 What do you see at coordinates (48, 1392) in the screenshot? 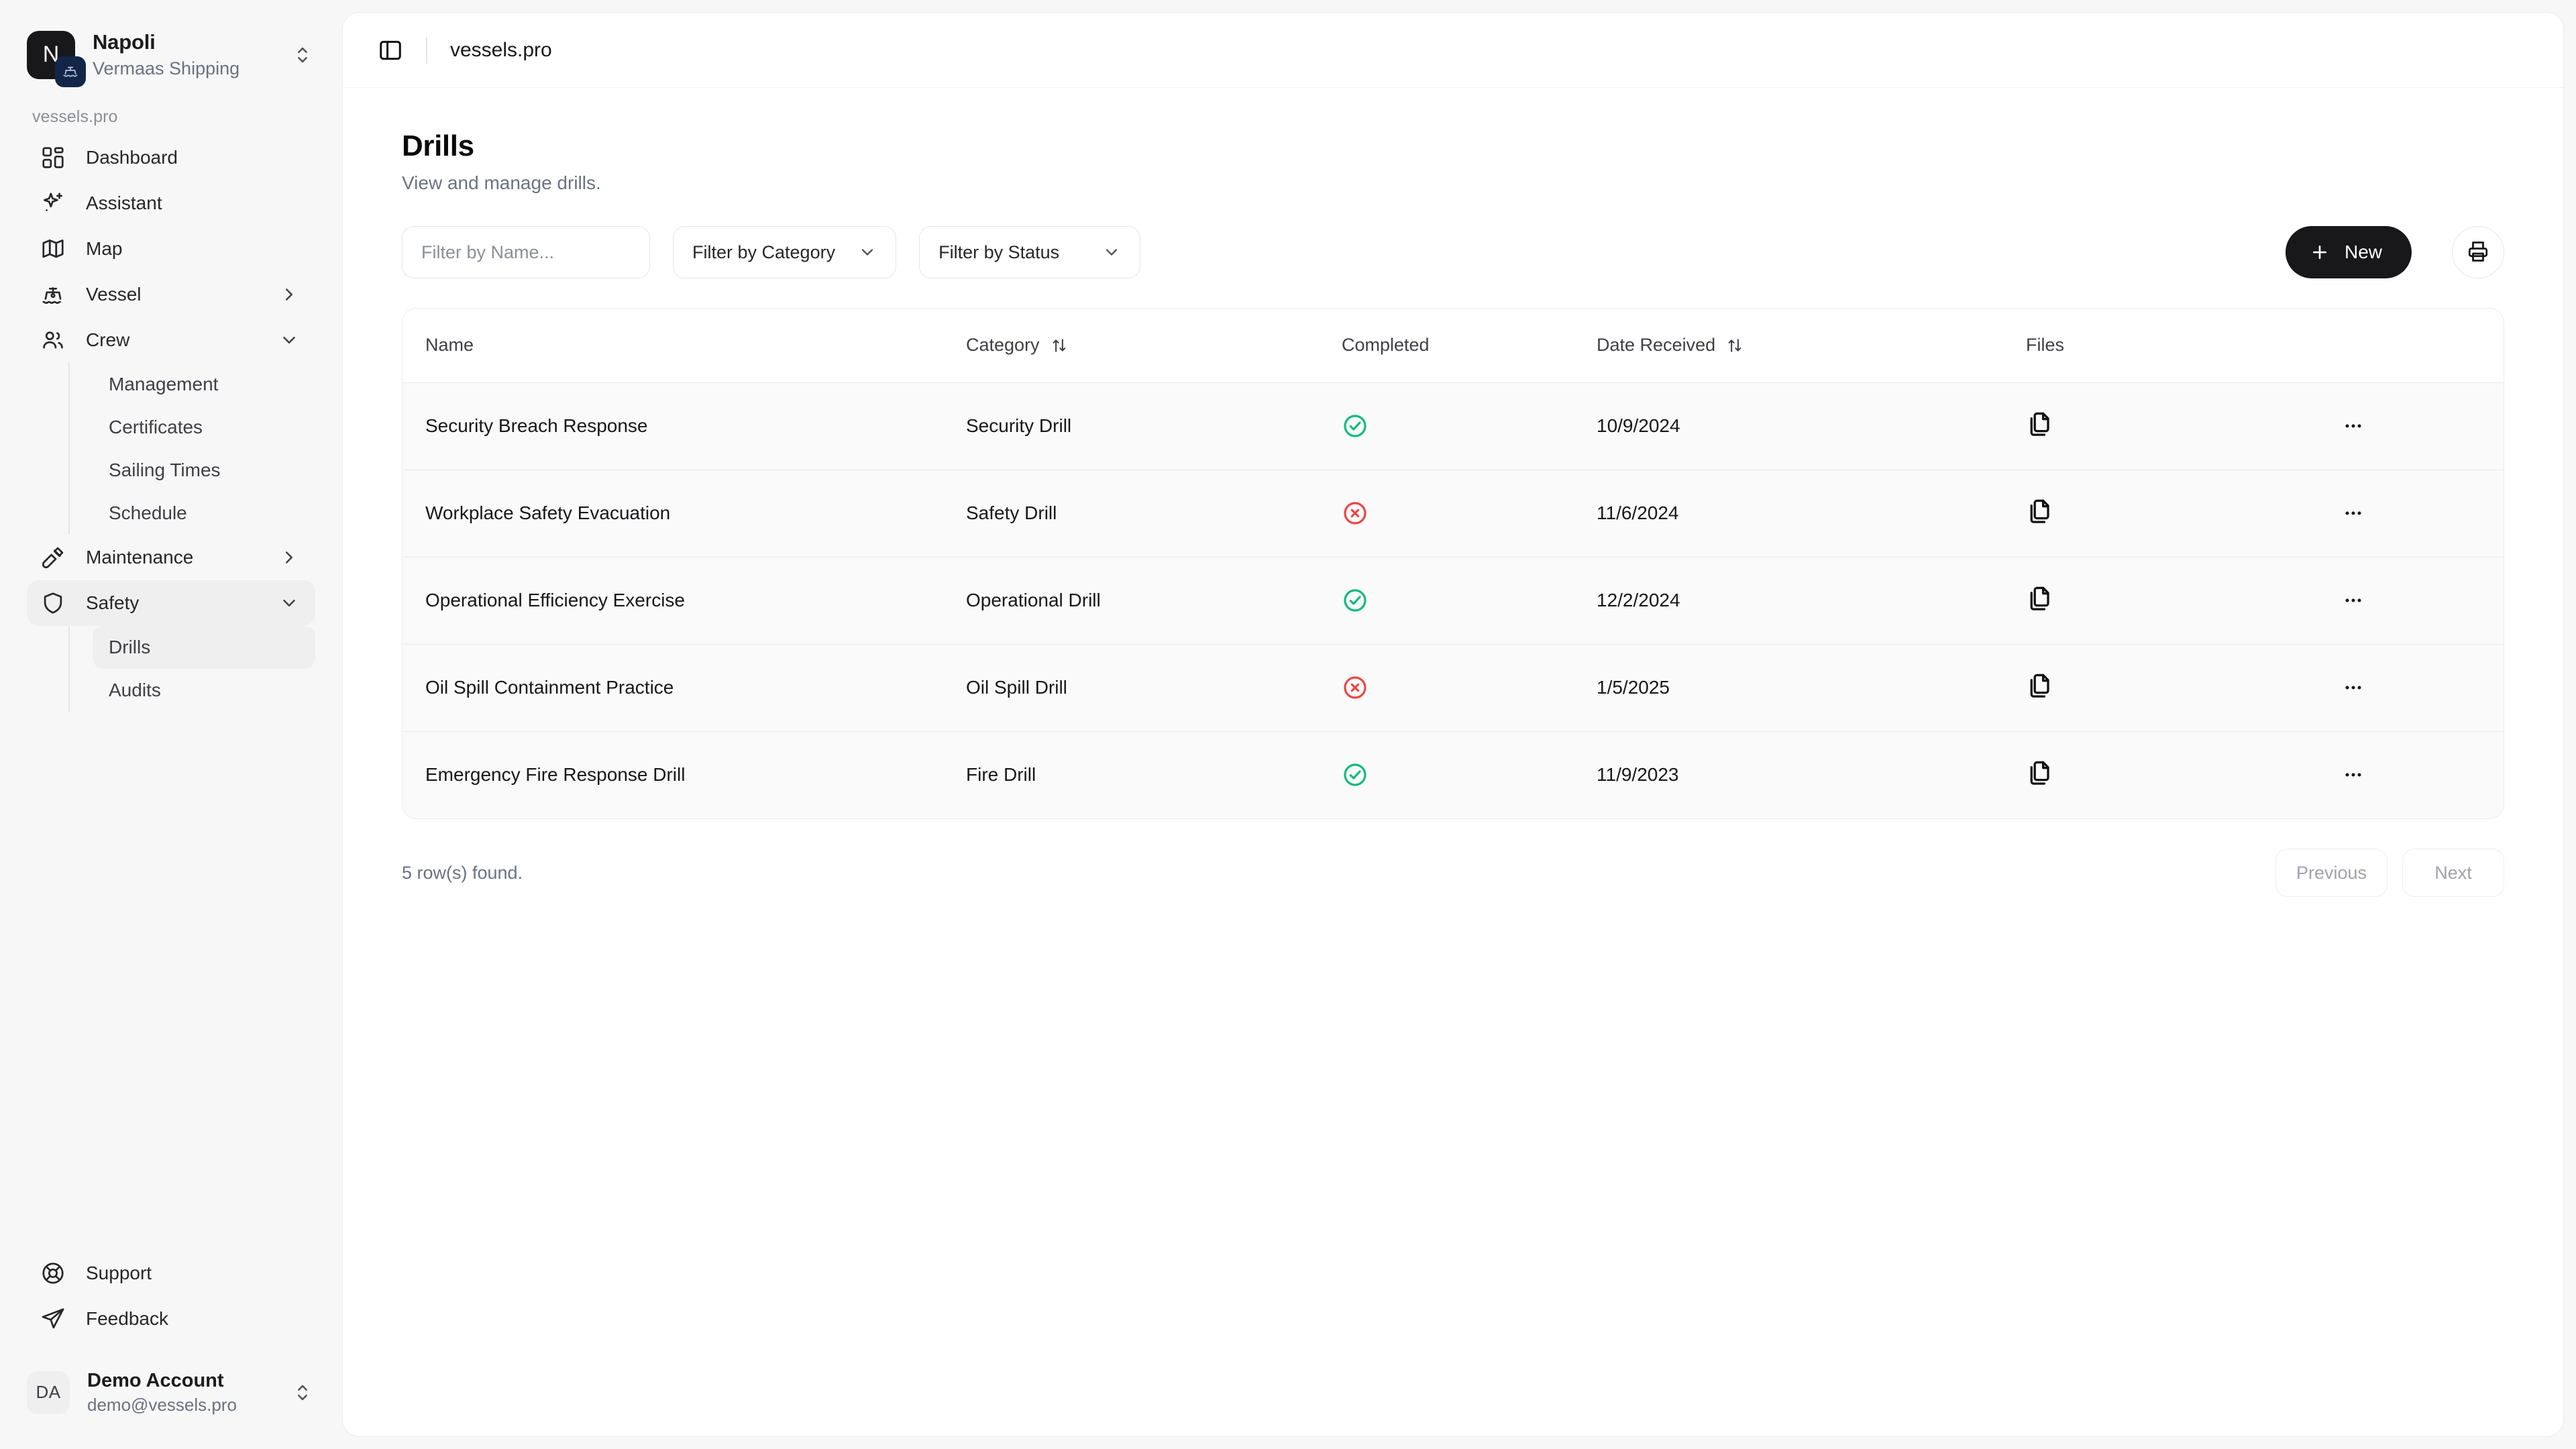
I see `avatar-initials: DA` at bounding box center [48, 1392].